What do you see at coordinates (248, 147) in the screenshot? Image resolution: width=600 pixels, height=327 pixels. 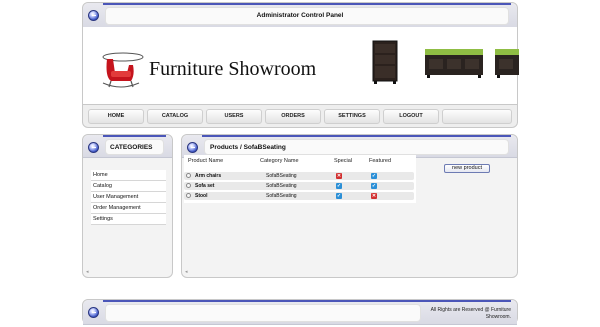 I see `products-title: Products / SofaBSeating` at bounding box center [248, 147].